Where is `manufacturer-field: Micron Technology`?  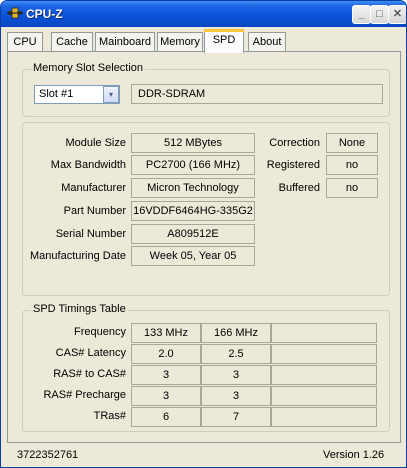 manufacturer-field: Micron Technology is located at coordinates (193, 188).